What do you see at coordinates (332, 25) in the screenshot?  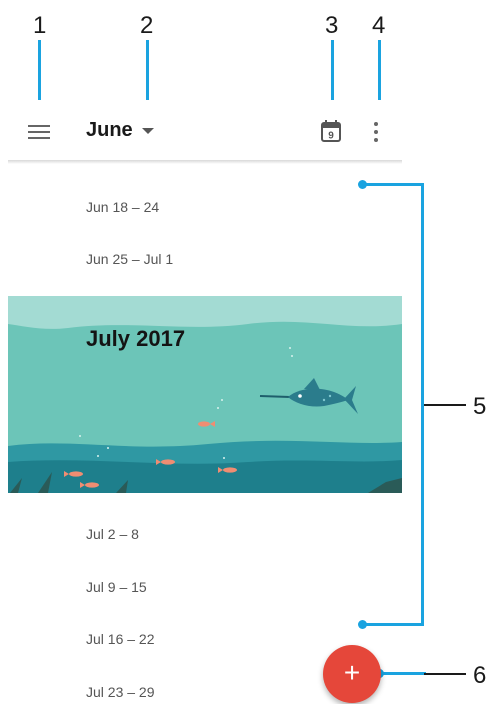 I see `callout-number-3: 3` at bounding box center [332, 25].